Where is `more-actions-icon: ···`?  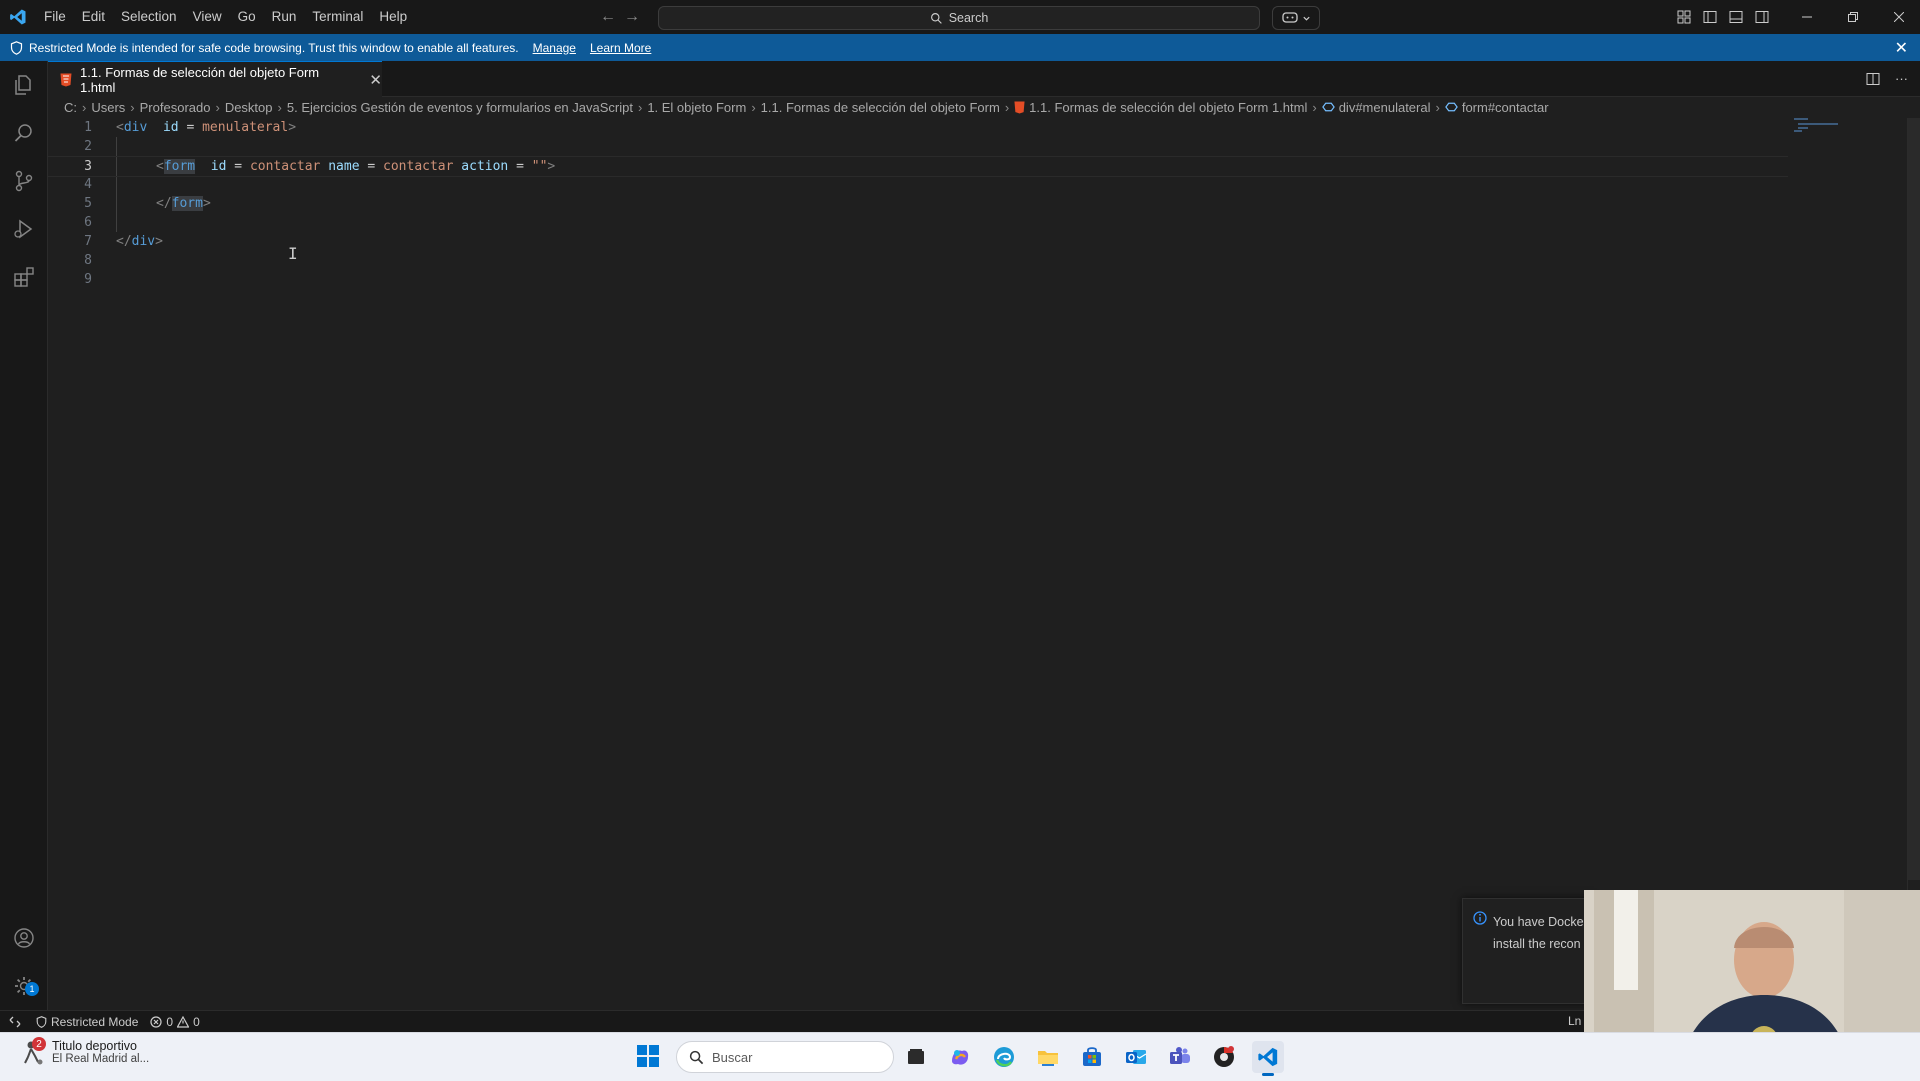 more-actions-icon: ··· is located at coordinates (1901, 78).